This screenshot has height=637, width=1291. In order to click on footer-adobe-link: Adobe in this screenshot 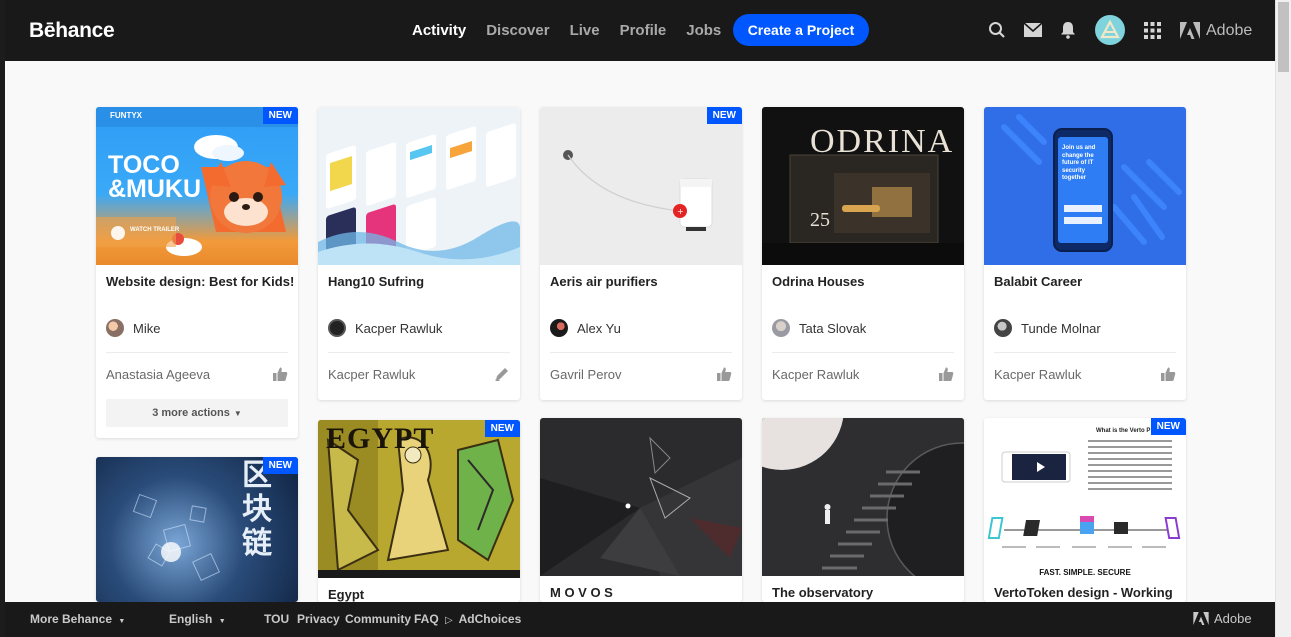, I will do `click(1222, 618)`.